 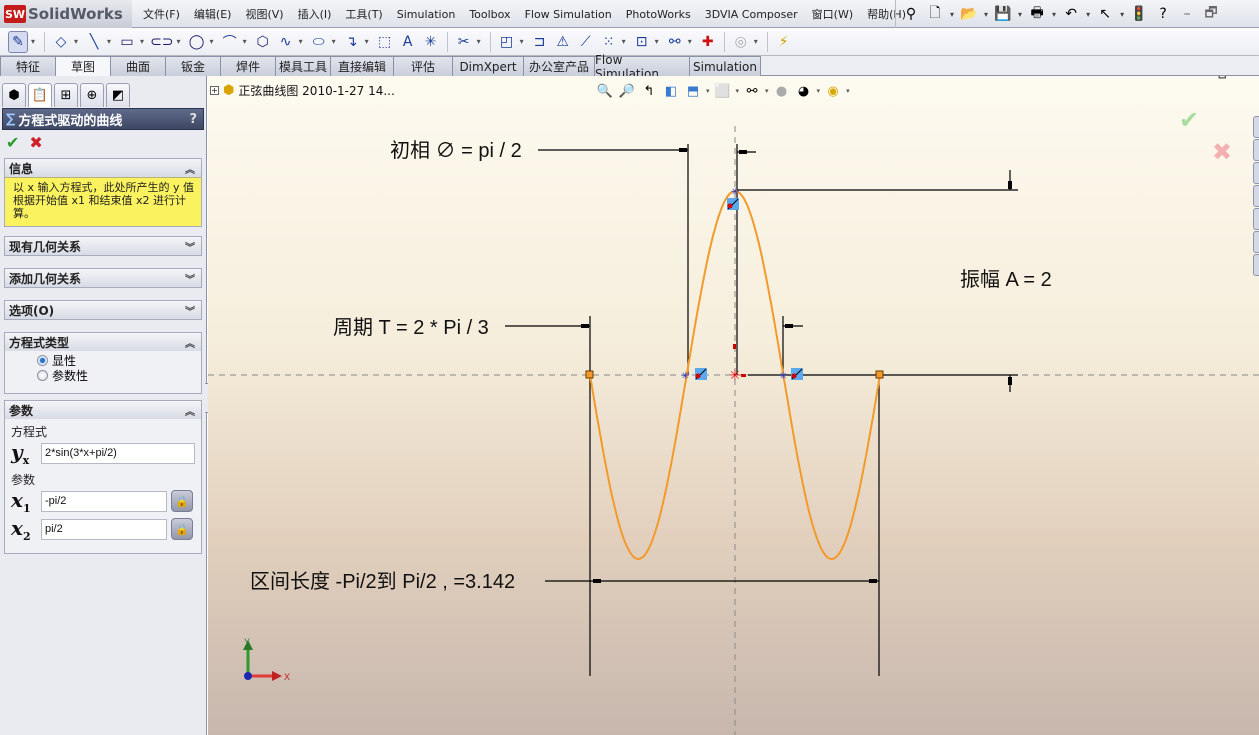 I want to click on tab-4: 焊件, so click(x=248, y=66).